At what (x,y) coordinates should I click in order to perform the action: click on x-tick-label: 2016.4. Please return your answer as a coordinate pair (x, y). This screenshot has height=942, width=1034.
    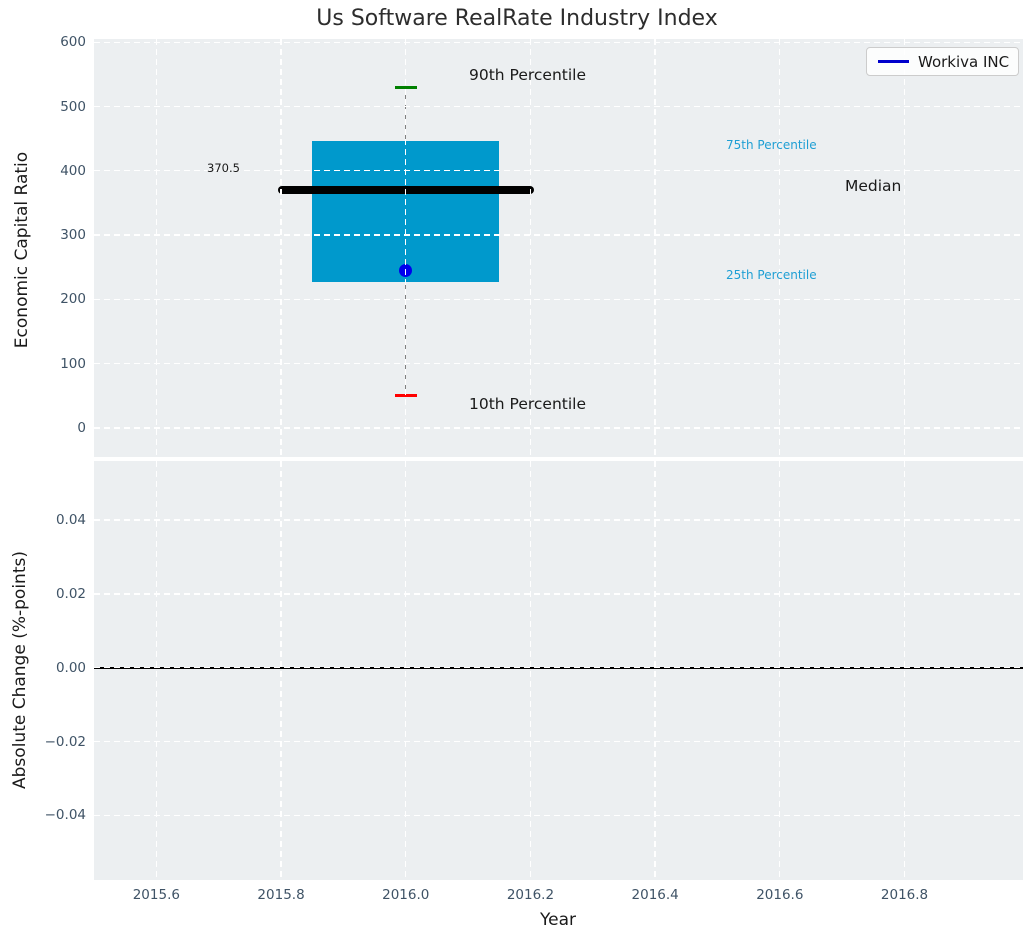
    Looking at the image, I should click on (655, 895).